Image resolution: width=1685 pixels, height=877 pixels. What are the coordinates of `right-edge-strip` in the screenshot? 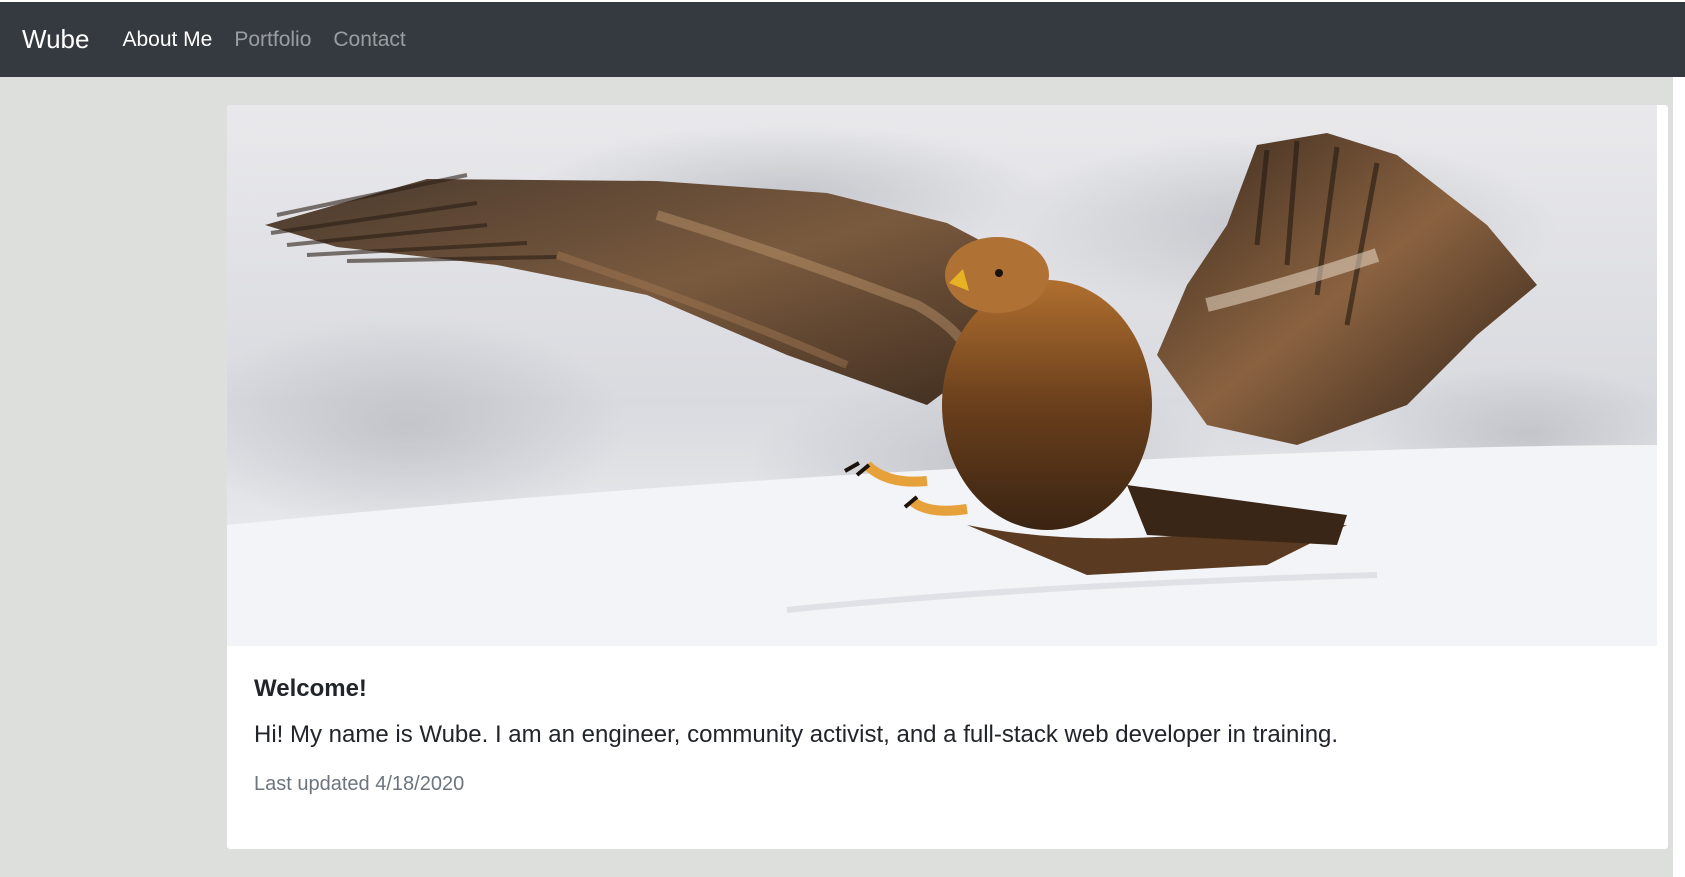 It's located at (1679, 477).